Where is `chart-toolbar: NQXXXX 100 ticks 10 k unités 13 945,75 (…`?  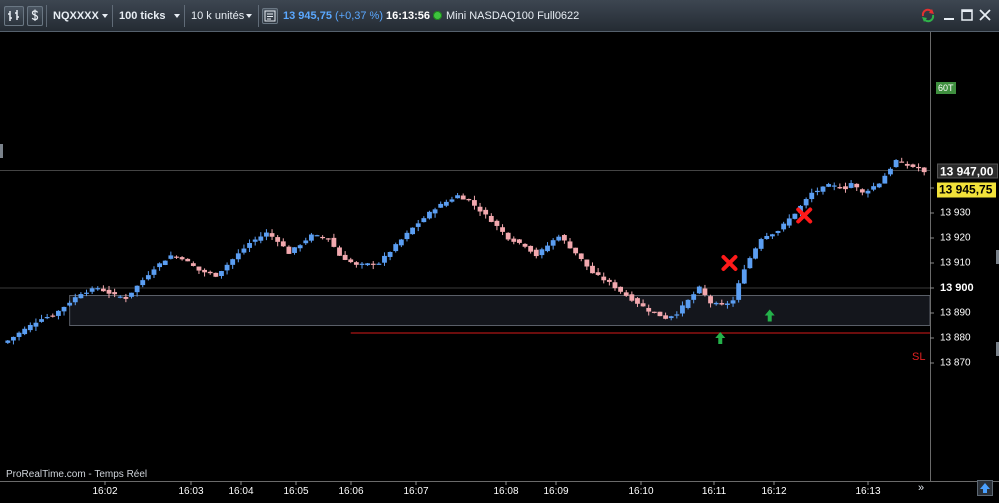
chart-toolbar: NQXXXX 100 ticks 10 k unités 13 945,75 (… is located at coordinates (499, 16).